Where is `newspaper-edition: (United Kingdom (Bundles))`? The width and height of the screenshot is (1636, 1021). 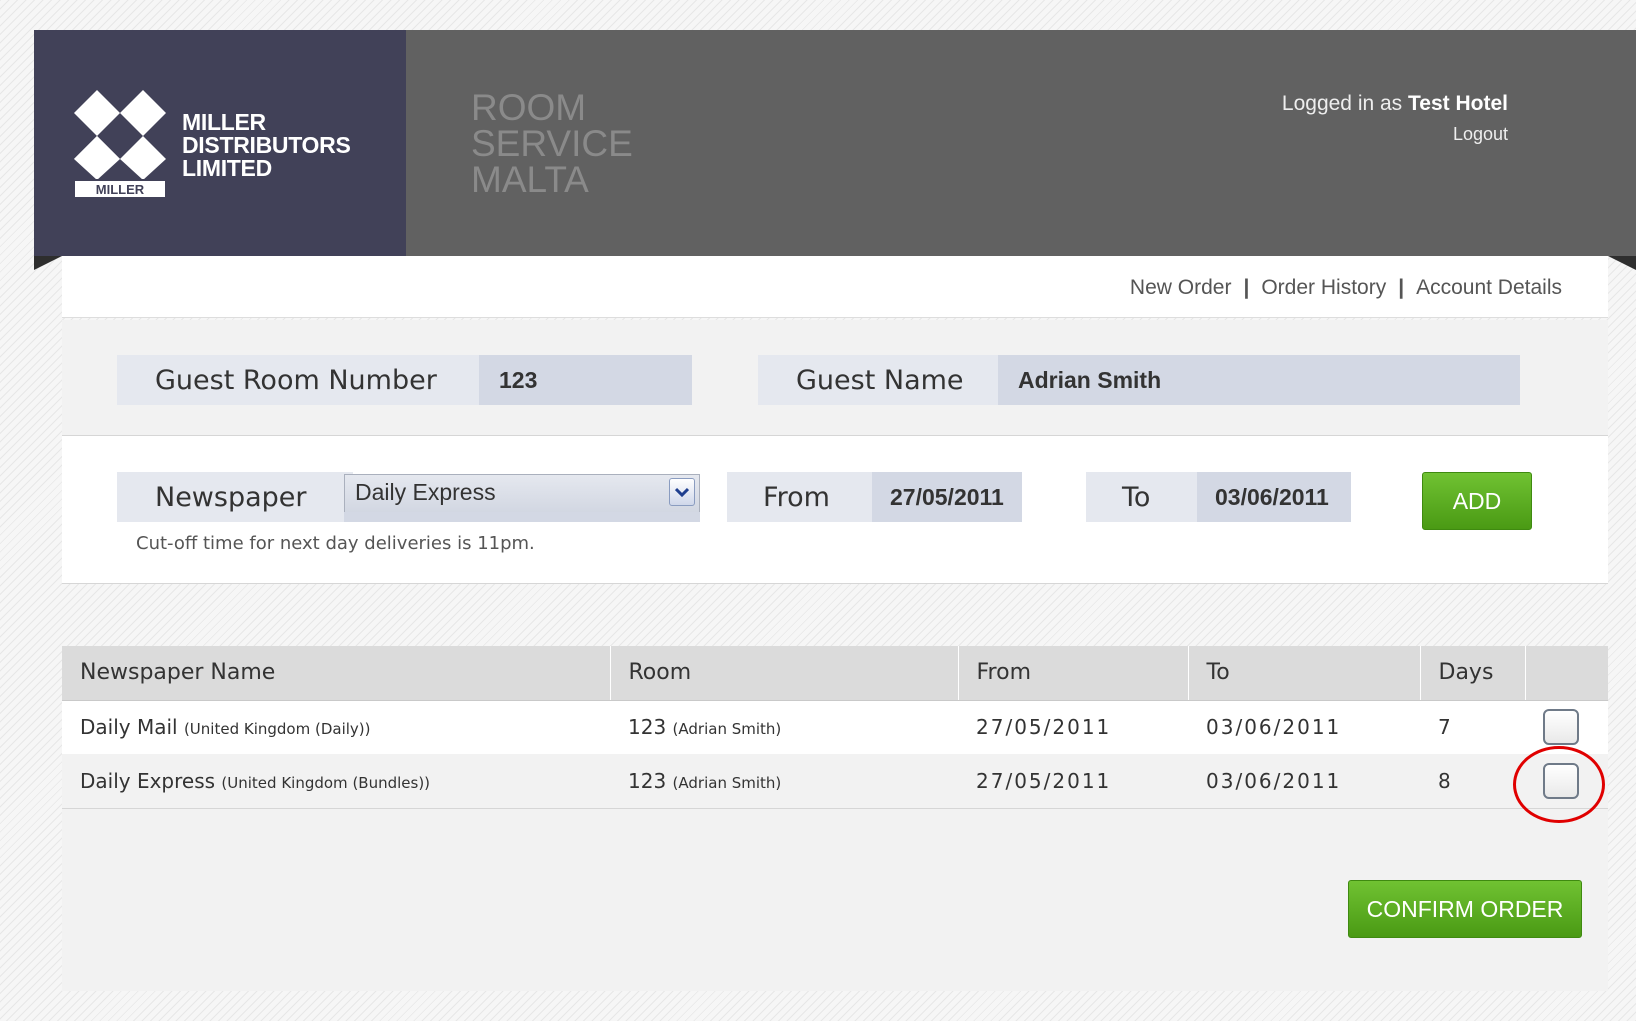 newspaper-edition: (United Kingdom (Bundles)) is located at coordinates (326, 782).